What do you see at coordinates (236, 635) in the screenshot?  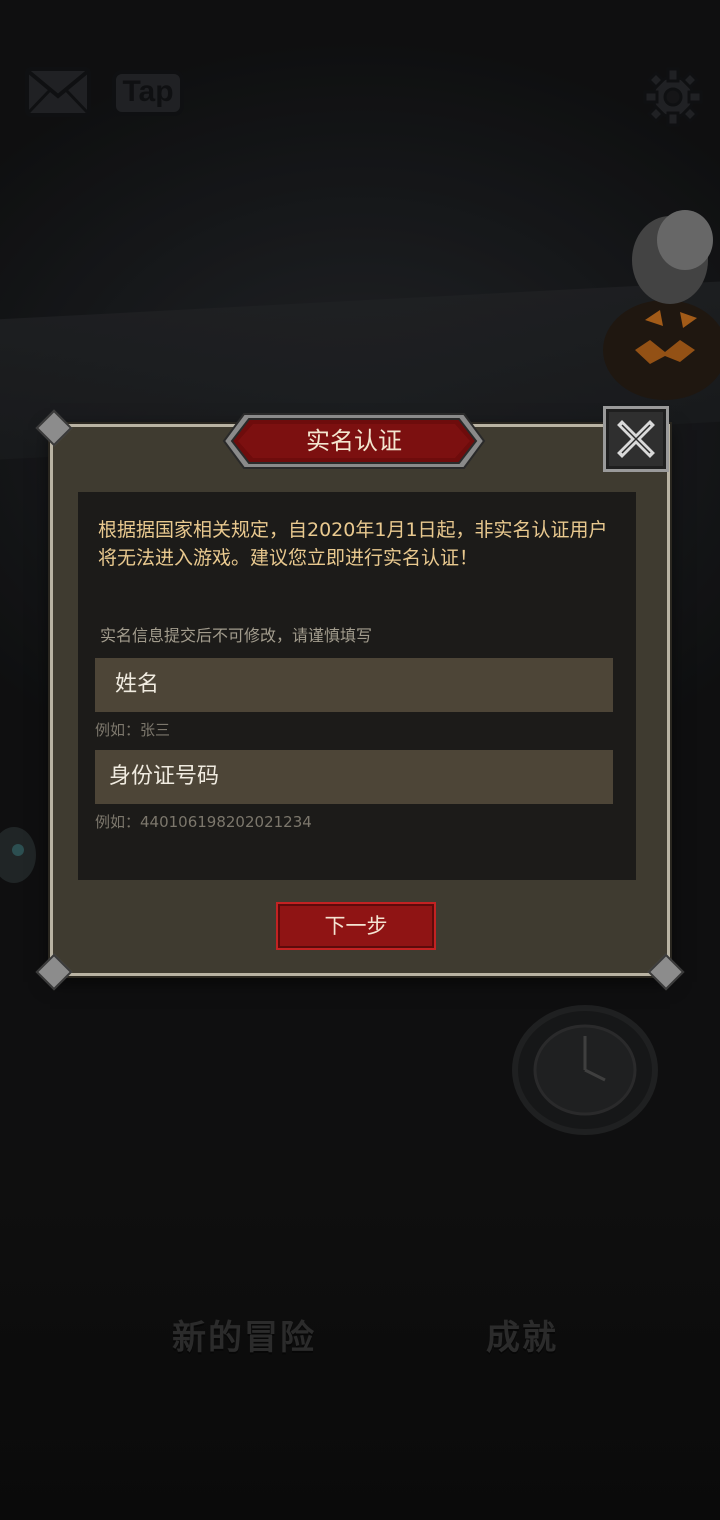 I see `form-hint: 实名信息提交后不可修改，请谨慎填写` at bounding box center [236, 635].